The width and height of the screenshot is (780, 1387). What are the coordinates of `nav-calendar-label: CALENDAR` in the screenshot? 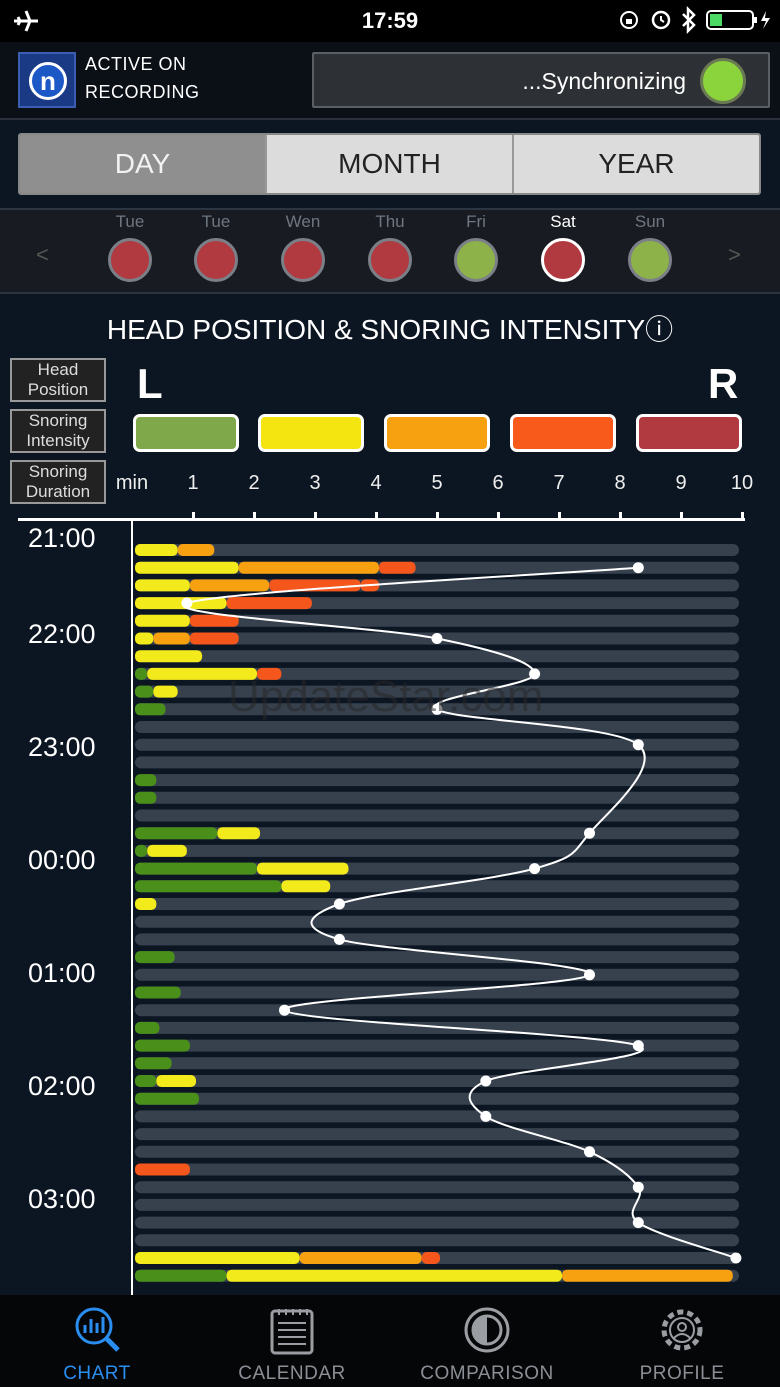 It's located at (292, 1373).